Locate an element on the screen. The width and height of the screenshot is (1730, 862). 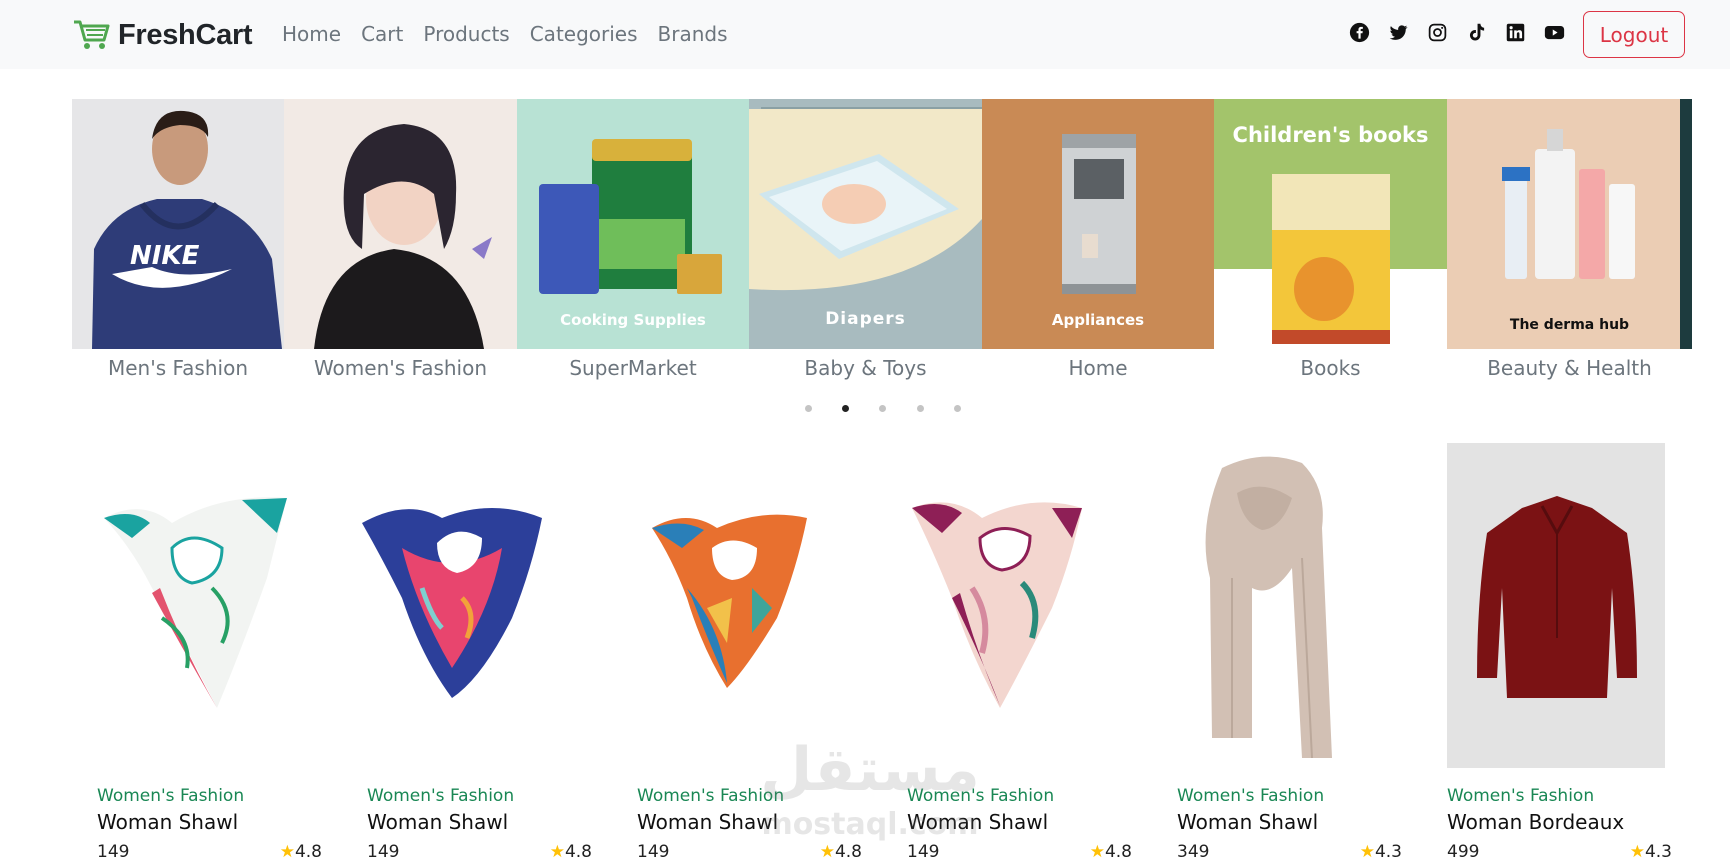
category-name: Baby & Toys is located at coordinates (865, 368).